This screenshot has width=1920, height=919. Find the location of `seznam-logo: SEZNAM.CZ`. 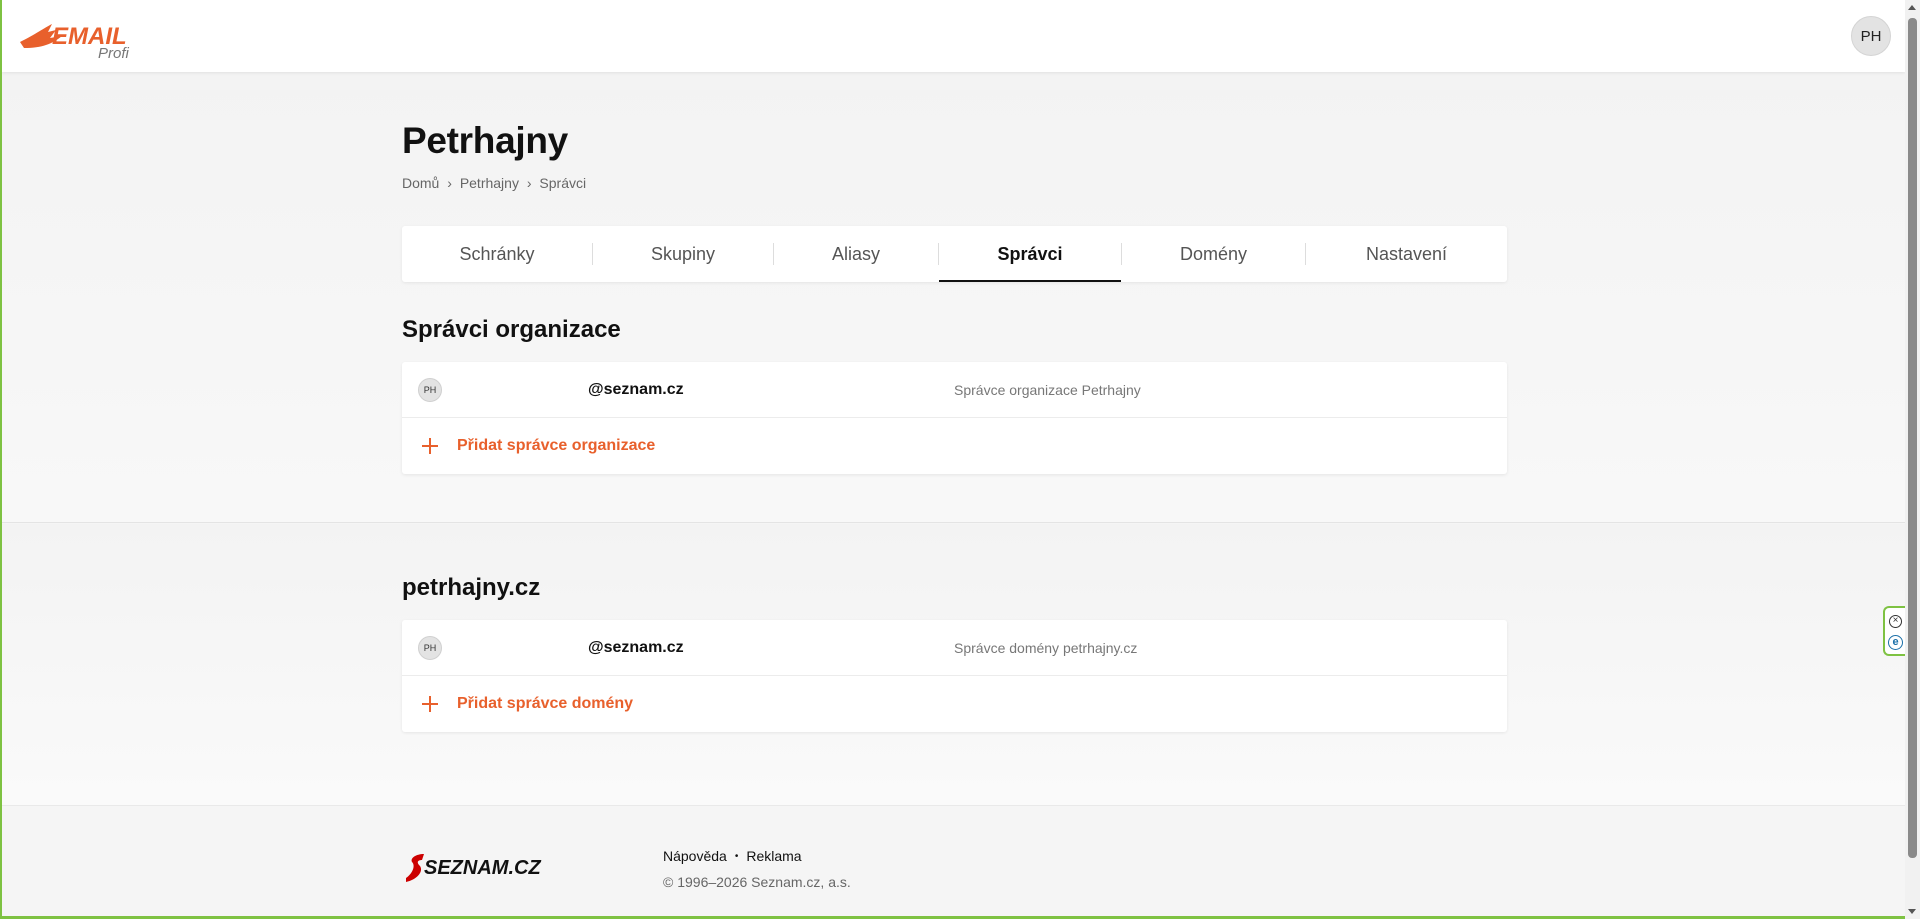

seznam-logo: SEZNAM.CZ is located at coordinates (482, 868).